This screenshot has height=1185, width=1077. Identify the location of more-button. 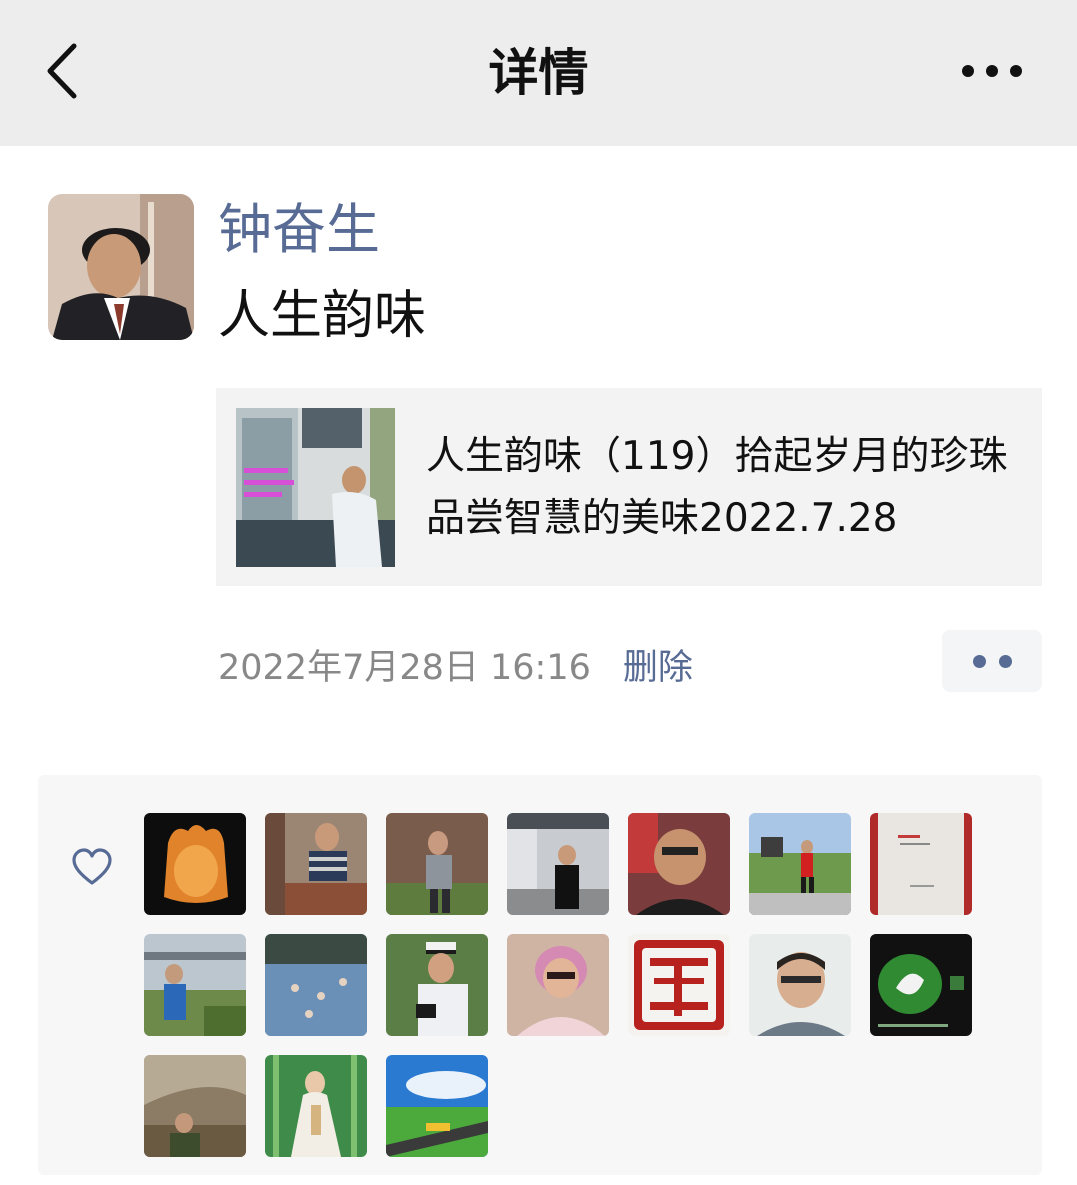
(992, 71).